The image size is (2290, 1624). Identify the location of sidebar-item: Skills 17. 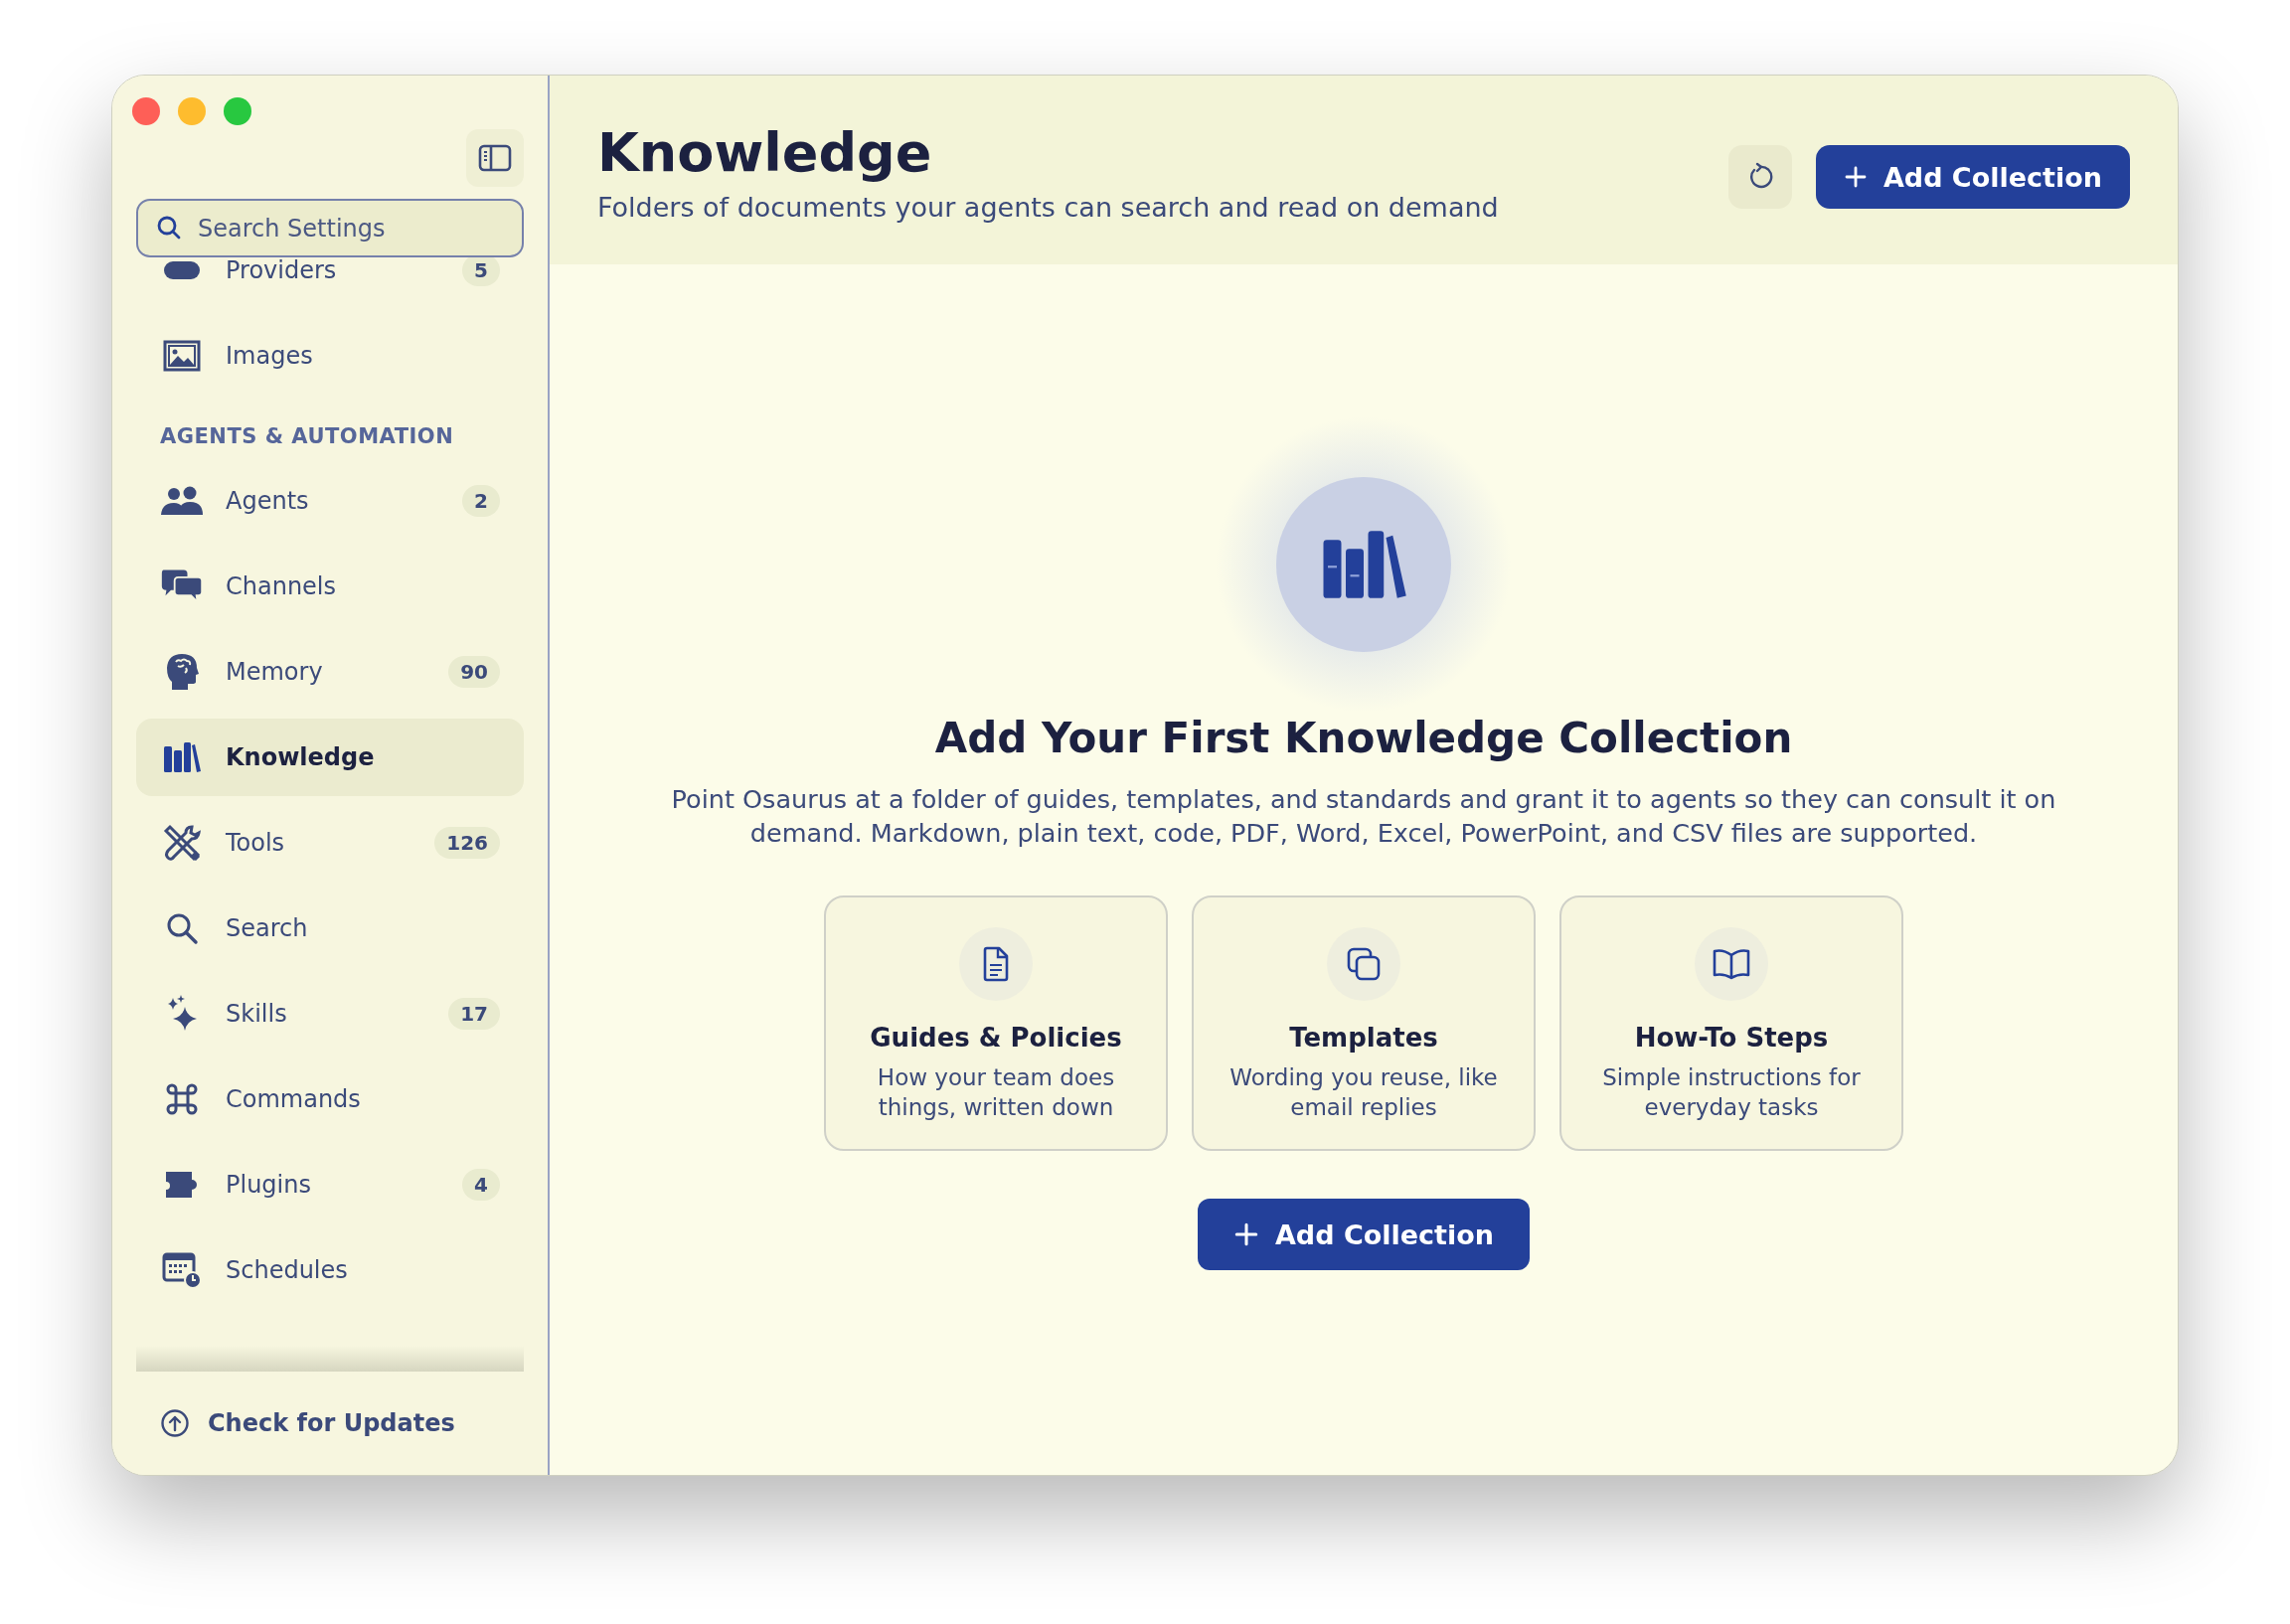
(330, 1014).